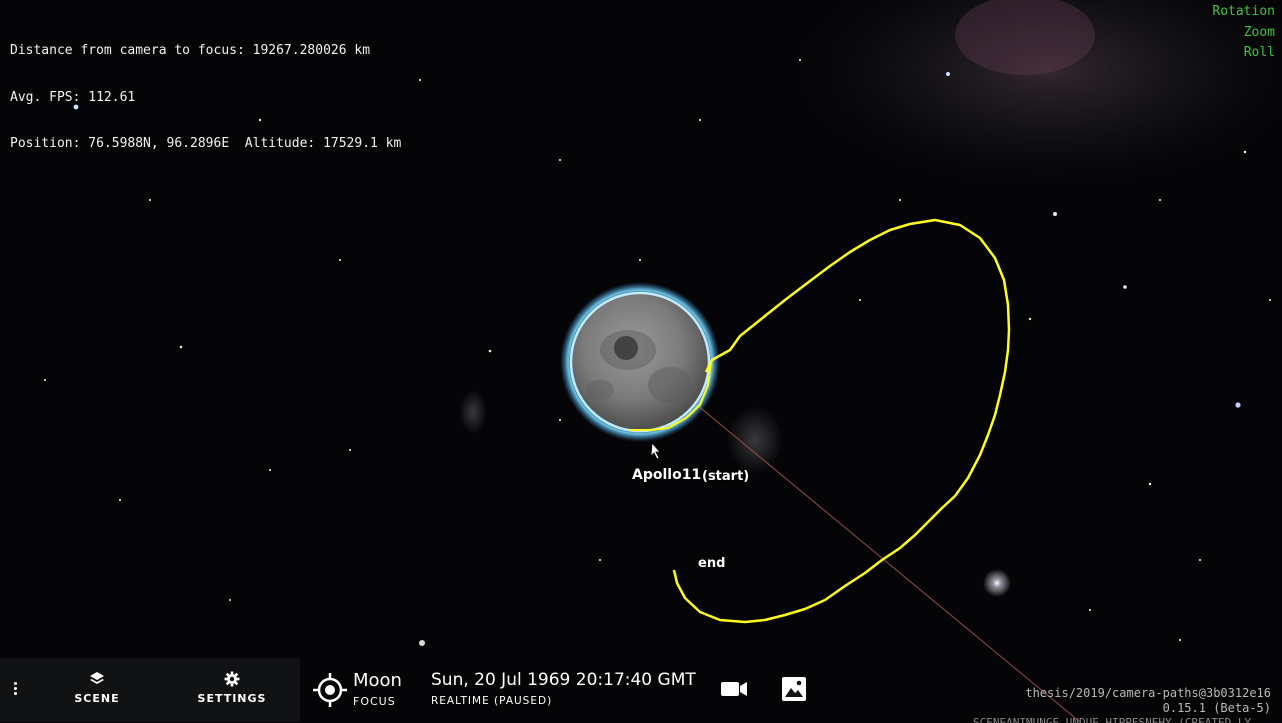 Image resolution: width=1282 pixels, height=723 pixels. Describe the element at coordinates (712, 563) in the screenshot. I see `trajectory-end-label: end` at that location.